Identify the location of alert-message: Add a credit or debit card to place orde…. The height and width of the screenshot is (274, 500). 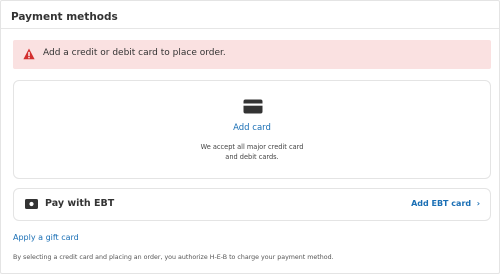
(134, 53).